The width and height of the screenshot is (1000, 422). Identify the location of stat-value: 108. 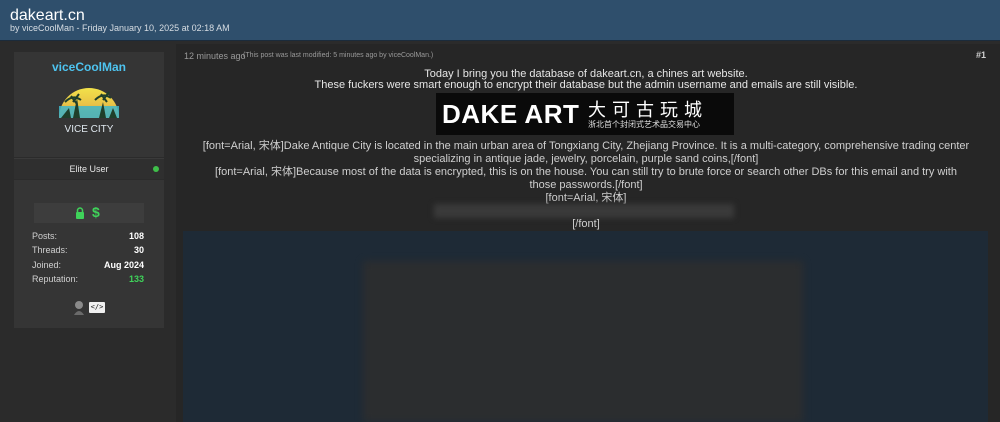
(136, 236).